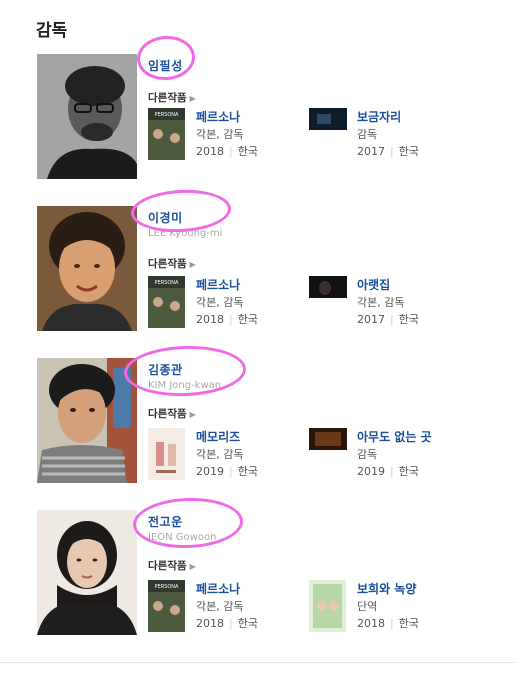  What do you see at coordinates (218, 436) in the screenshot?
I see `work-title: 메모리즈` at bounding box center [218, 436].